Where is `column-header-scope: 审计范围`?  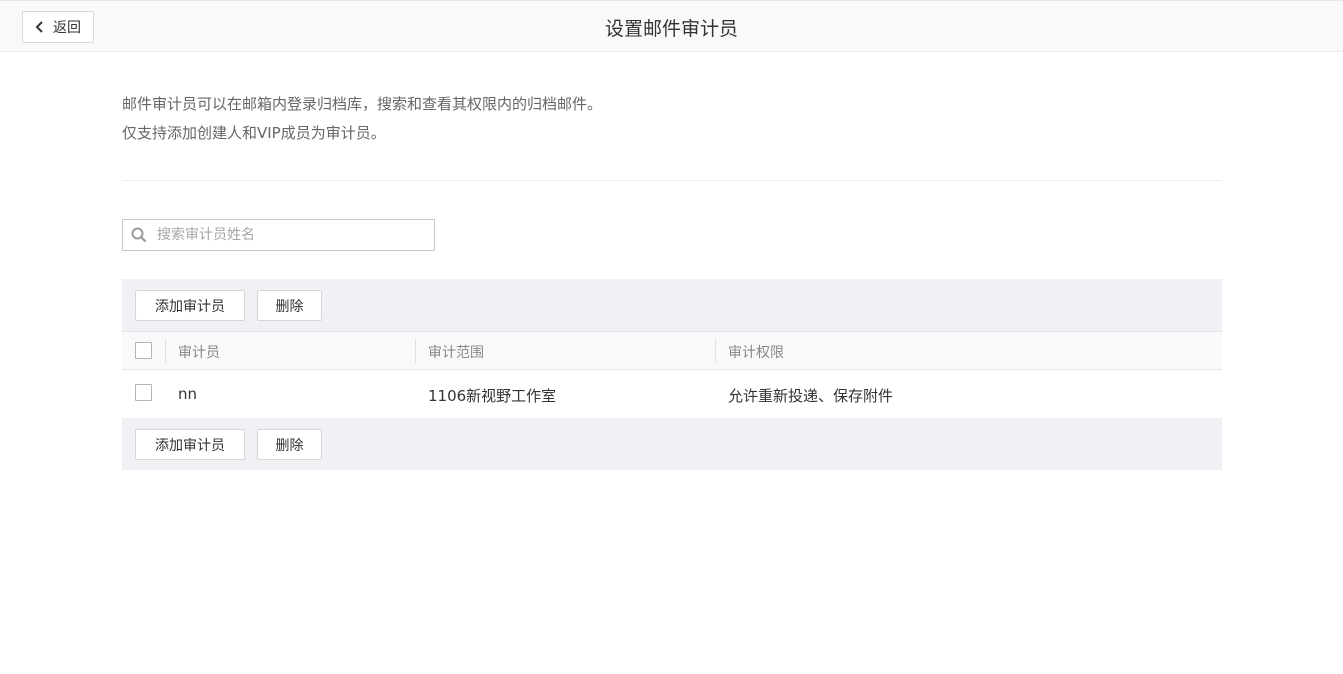 column-header-scope: 审计范围 is located at coordinates (456, 352).